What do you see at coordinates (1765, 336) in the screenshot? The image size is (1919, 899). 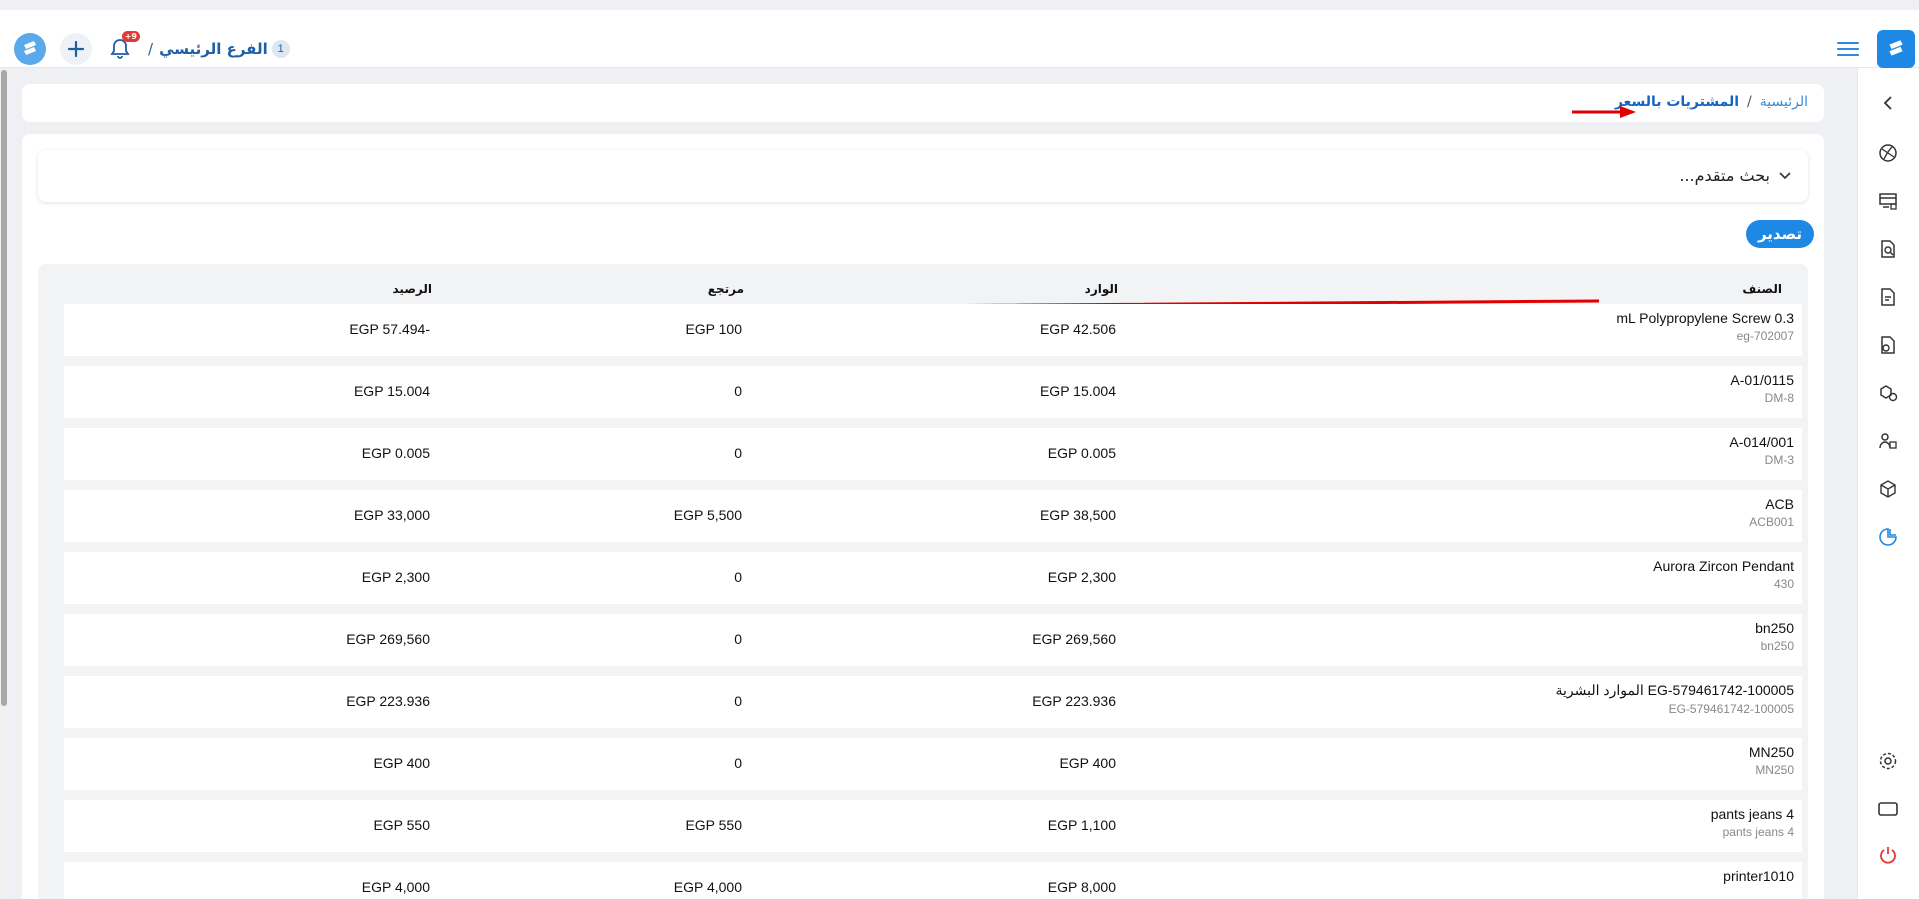 I see `item-code: eg-702007` at bounding box center [1765, 336].